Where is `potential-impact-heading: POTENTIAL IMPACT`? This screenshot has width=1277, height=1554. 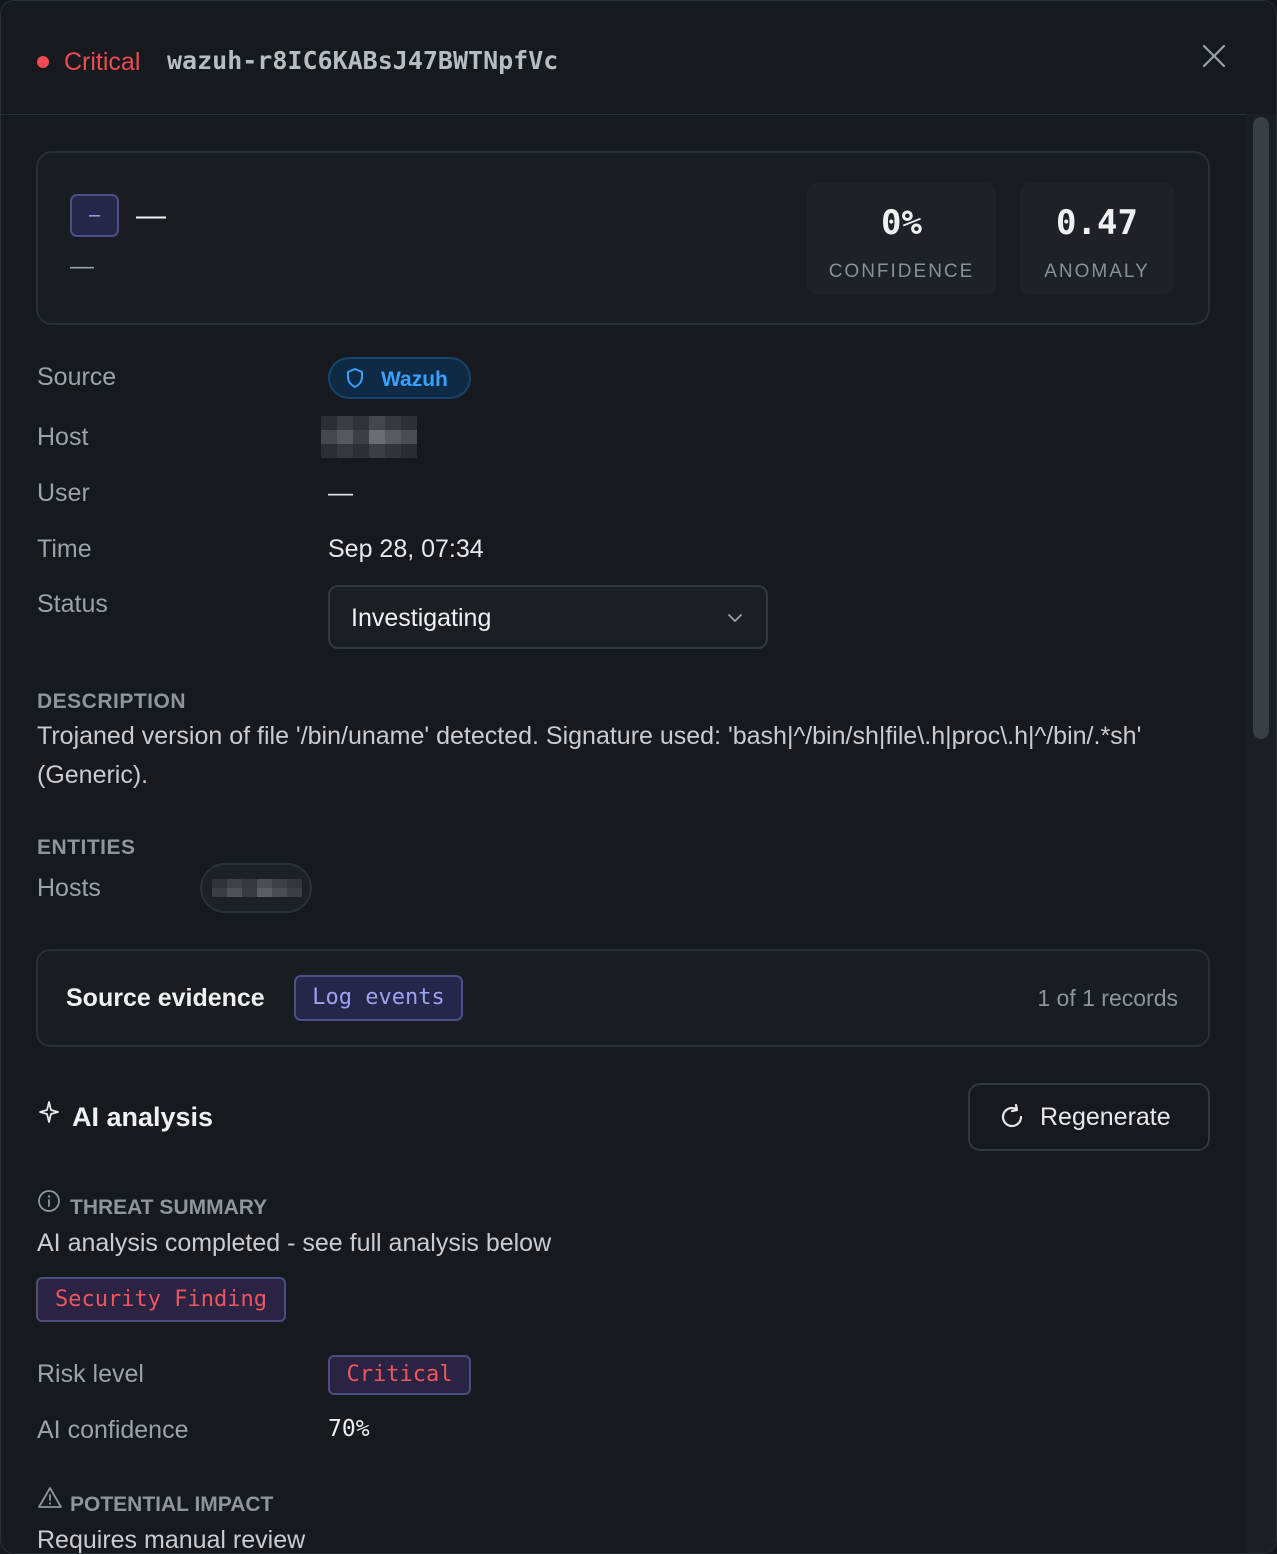 potential-impact-heading: POTENTIAL IMPACT is located at coordinates (172, 1504).